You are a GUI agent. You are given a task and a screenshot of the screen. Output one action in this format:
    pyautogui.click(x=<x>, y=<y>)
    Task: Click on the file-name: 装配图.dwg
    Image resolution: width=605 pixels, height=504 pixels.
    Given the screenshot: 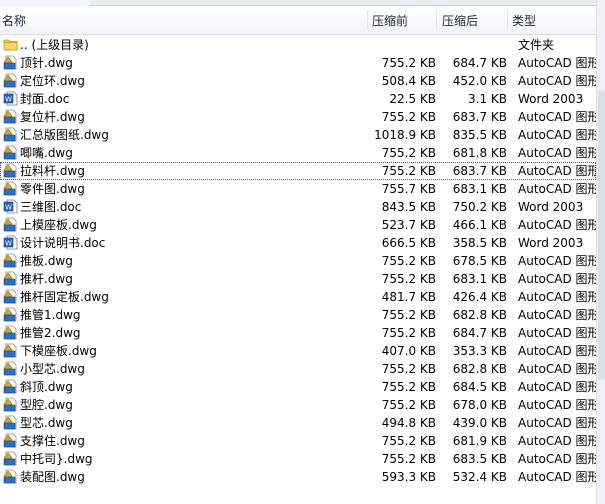 What is the action you would take?
    pyautogui.click(x=52, y=477)
    